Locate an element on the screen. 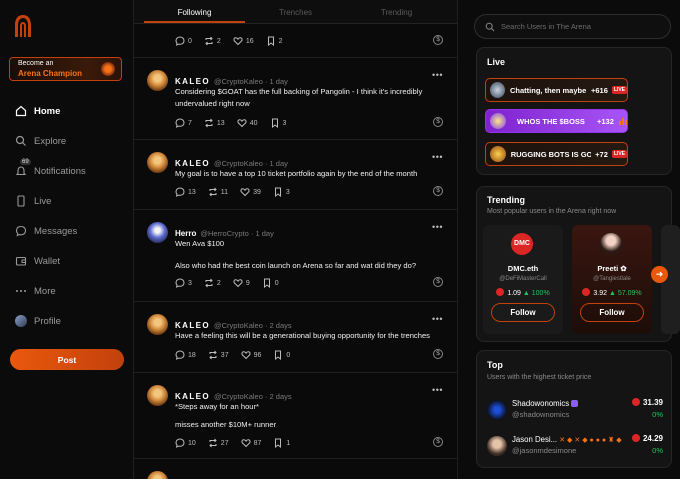  nav-wallet: Wallet is located at coordinates (70, 261).